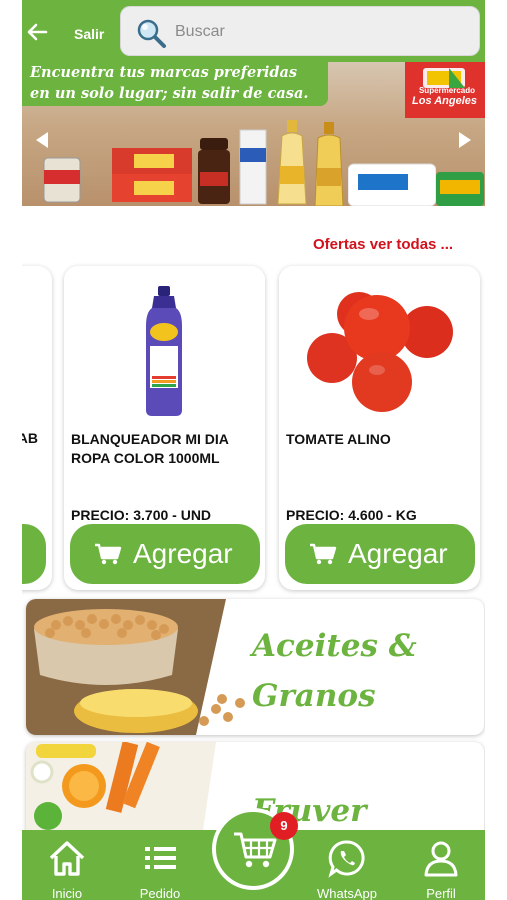 The image size is (507, 900). What do you see at coordinates (160, 858) in the screenshot?
I see `list-icon` at bounding box center [160, 858].